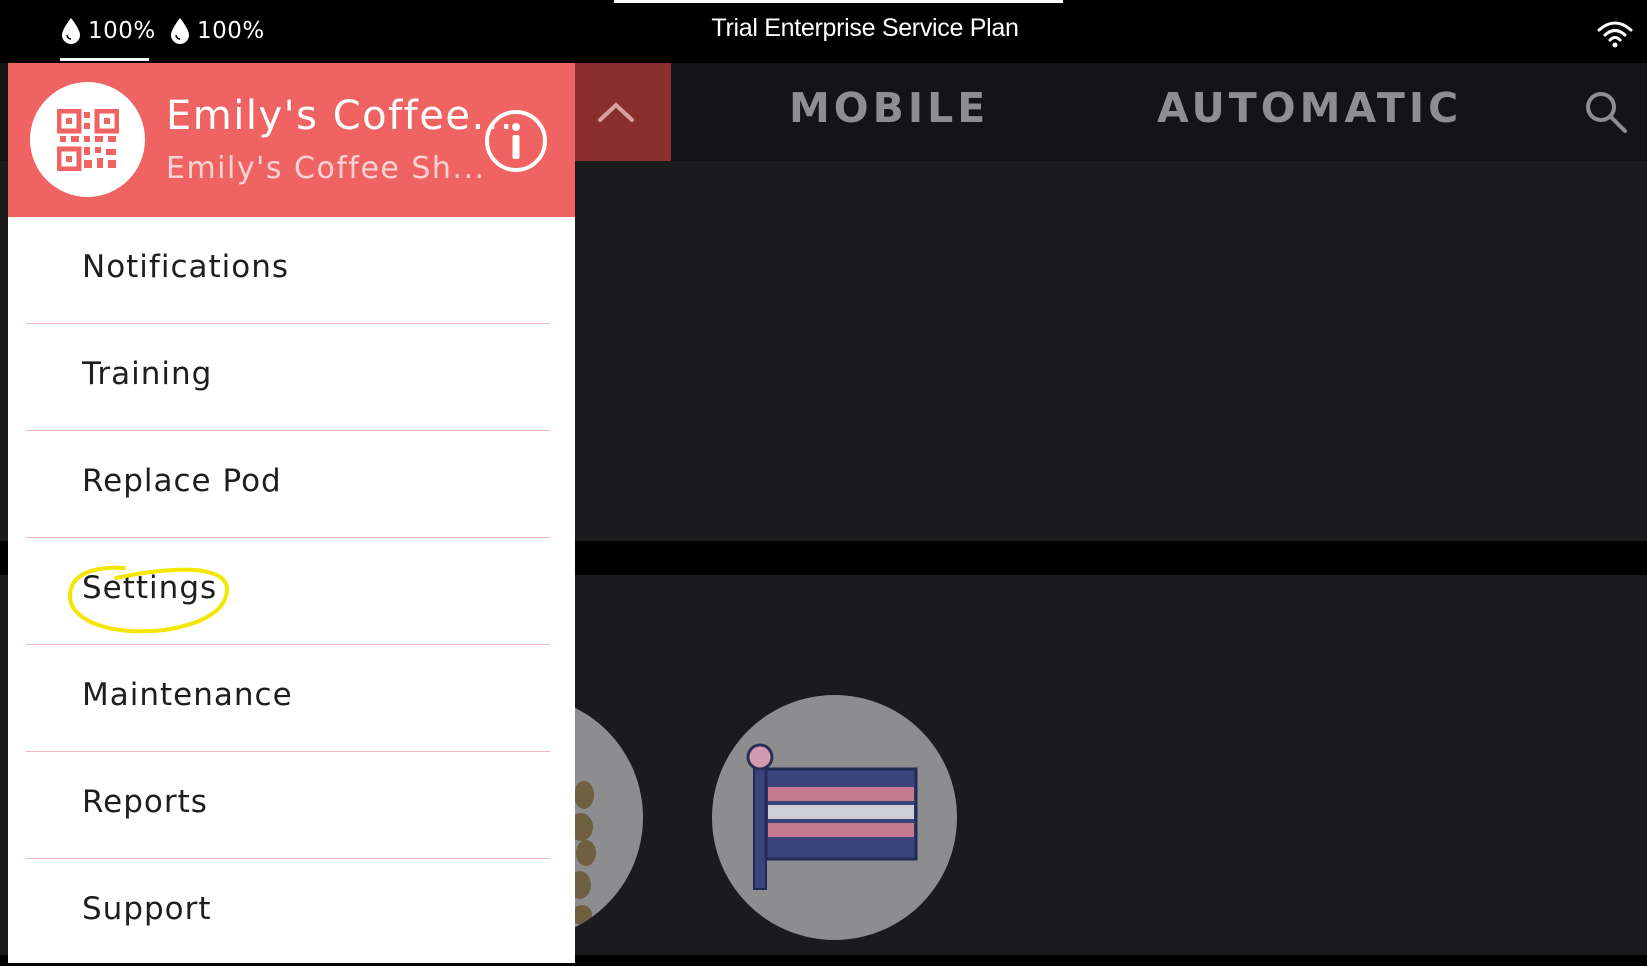  I want to click on qr-code-icon, so click(87, 139).